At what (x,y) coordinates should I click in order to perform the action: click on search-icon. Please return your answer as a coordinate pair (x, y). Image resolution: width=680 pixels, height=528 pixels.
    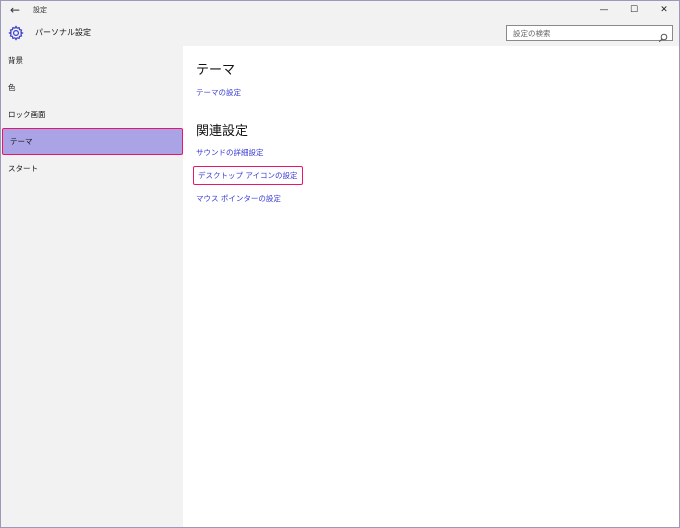
    Looking at the image, I should click on (663, 35).